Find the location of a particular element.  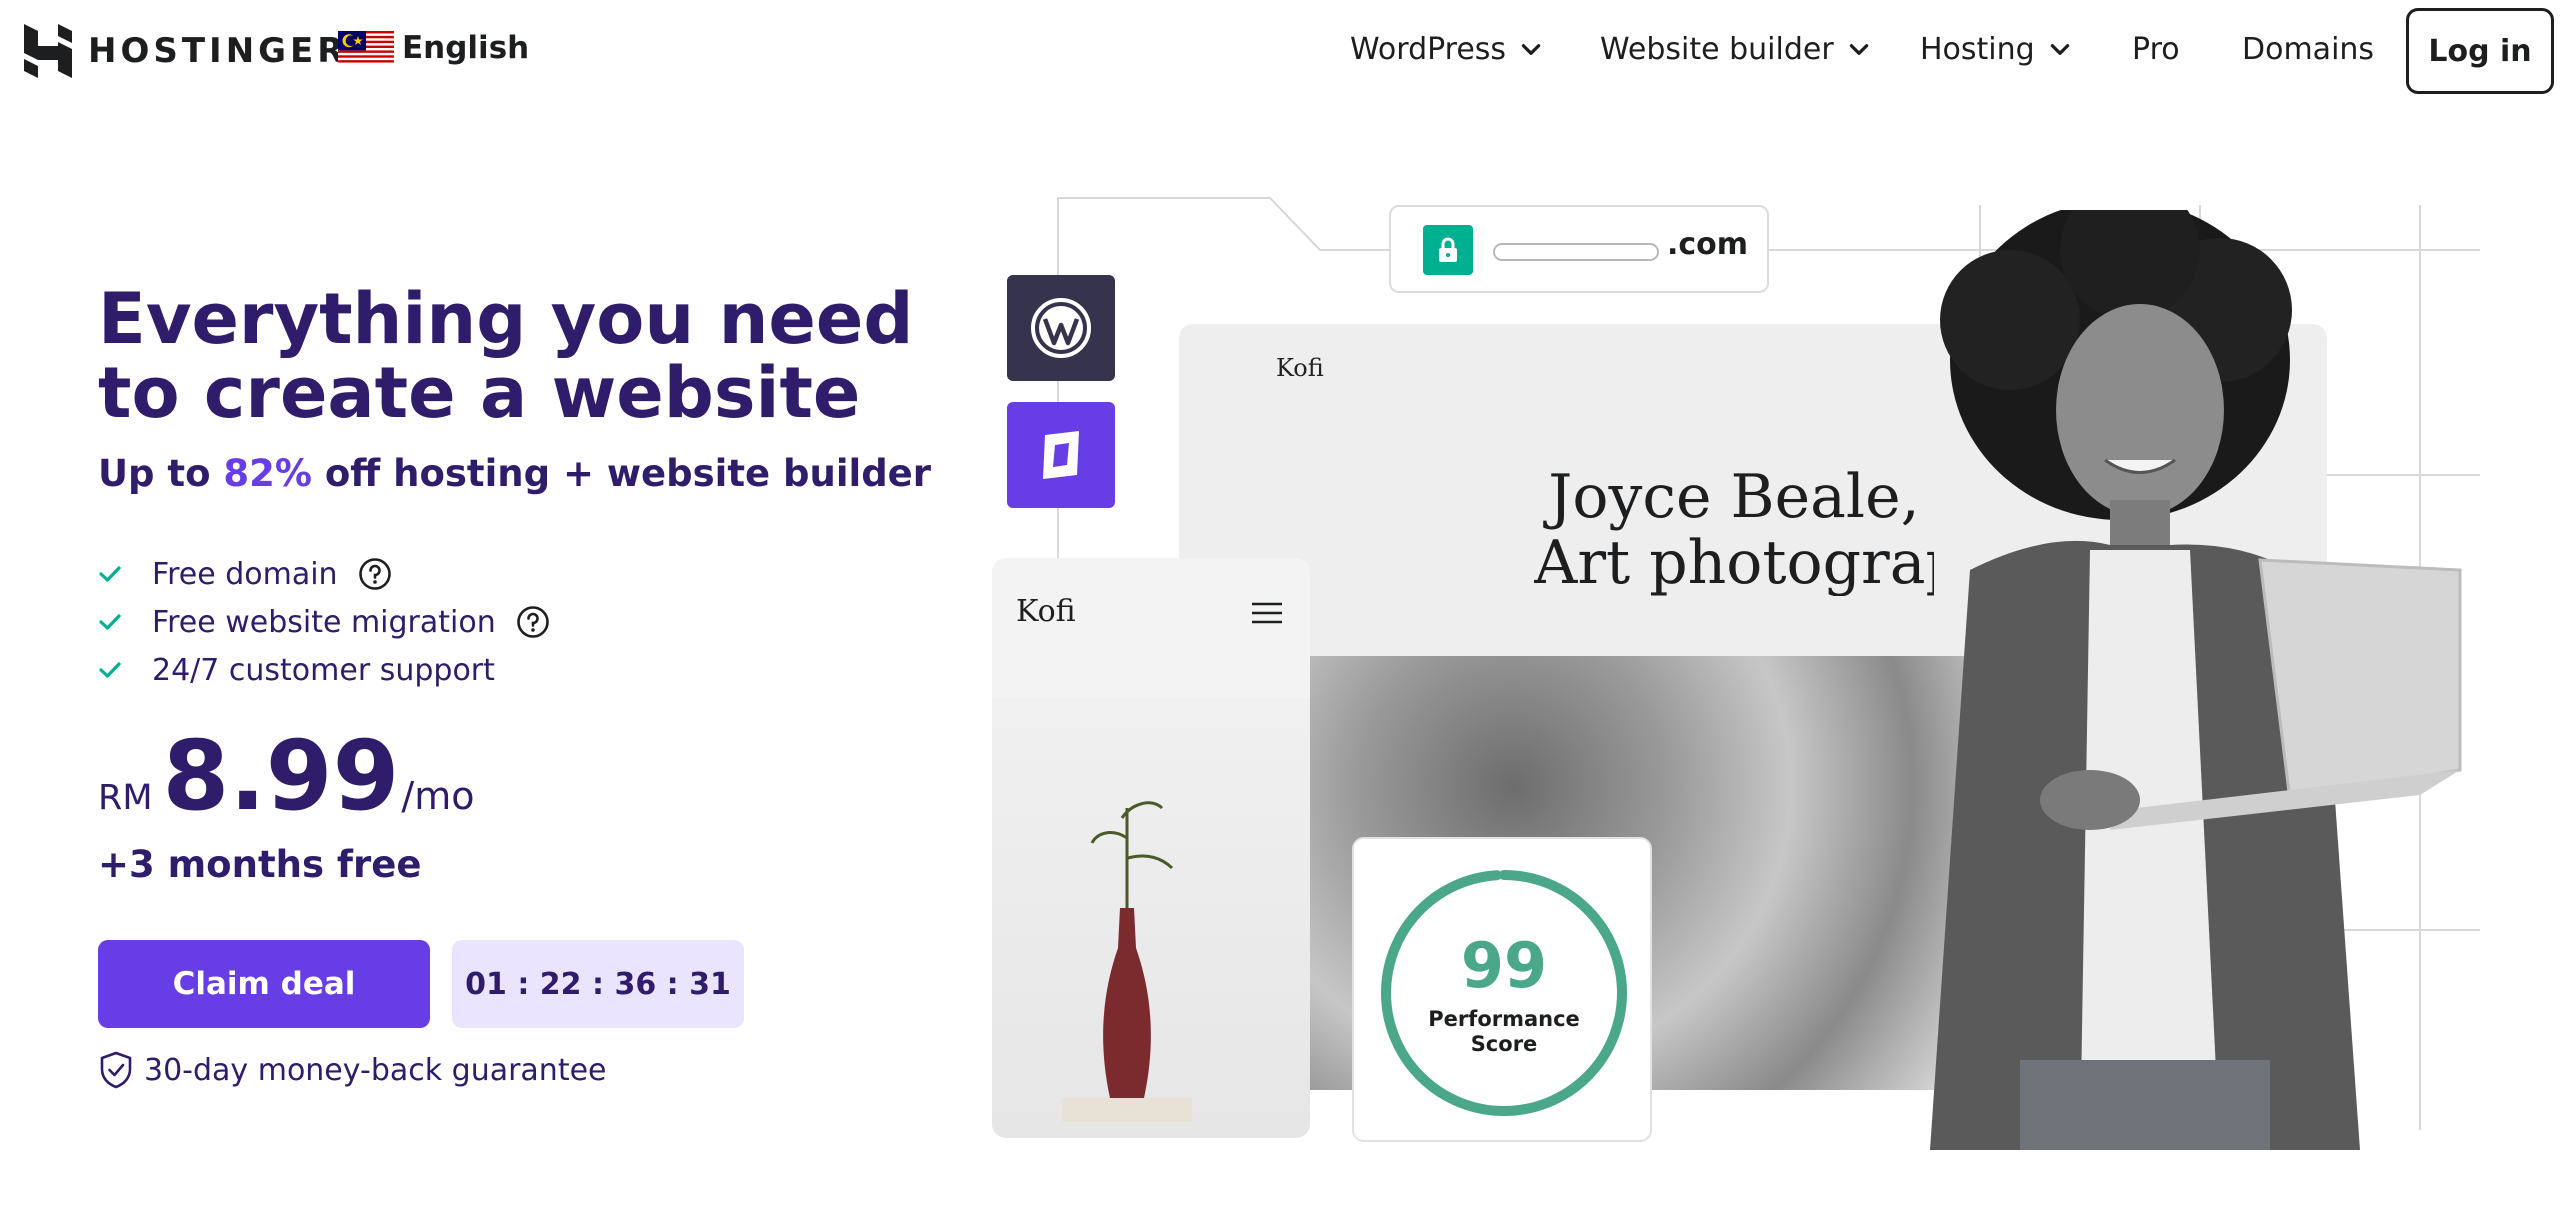

hero-subtitle: Up to 82% off hosting + website builder is located at coordinates (514, 473).